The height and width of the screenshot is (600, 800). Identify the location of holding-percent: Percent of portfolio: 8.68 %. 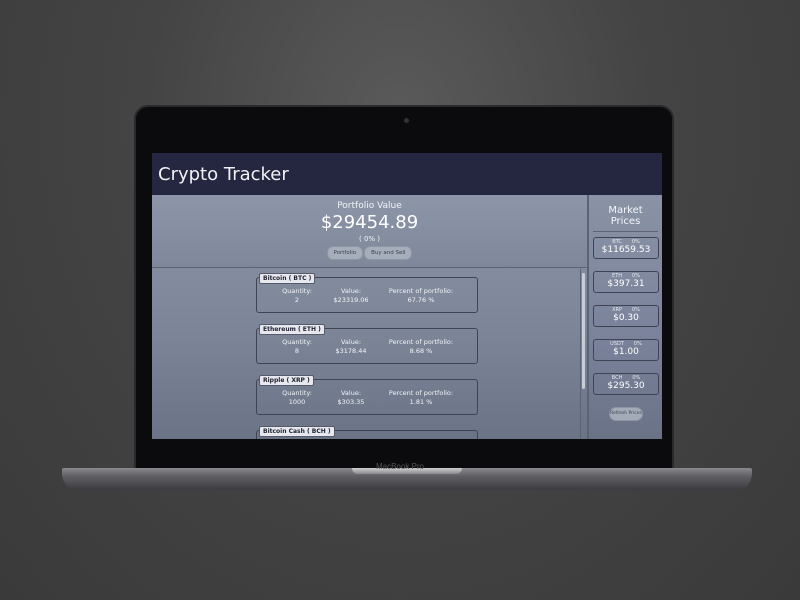
(421, 346).